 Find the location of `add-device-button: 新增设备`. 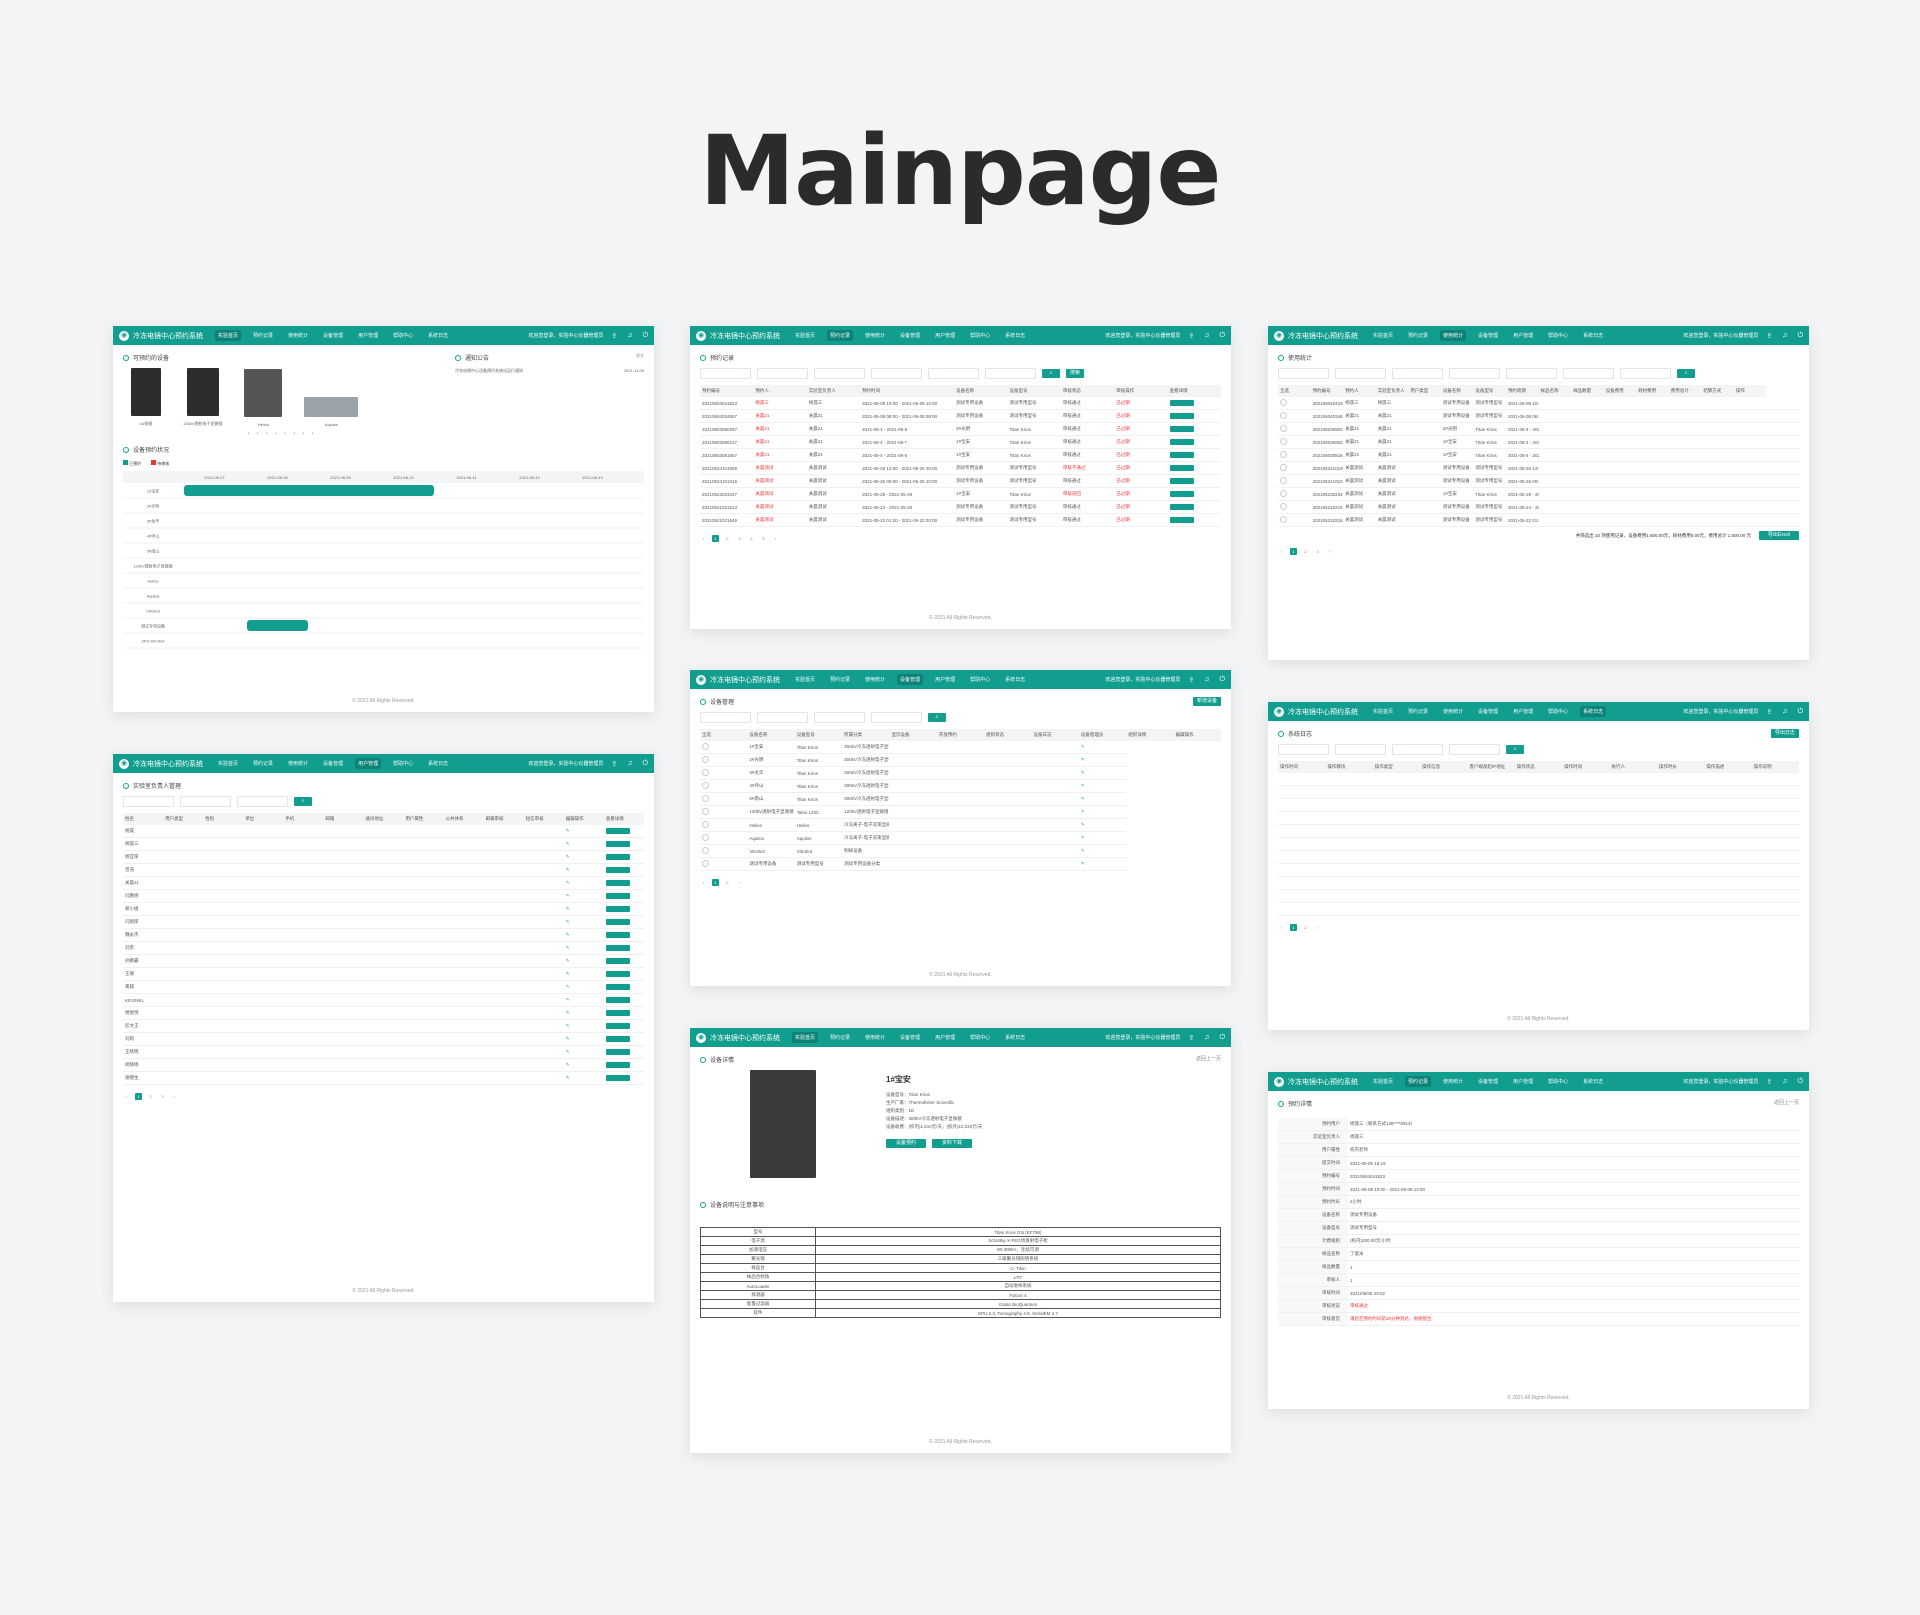

add-device-button: 新增设备 is located at coordinates (1207, 701).